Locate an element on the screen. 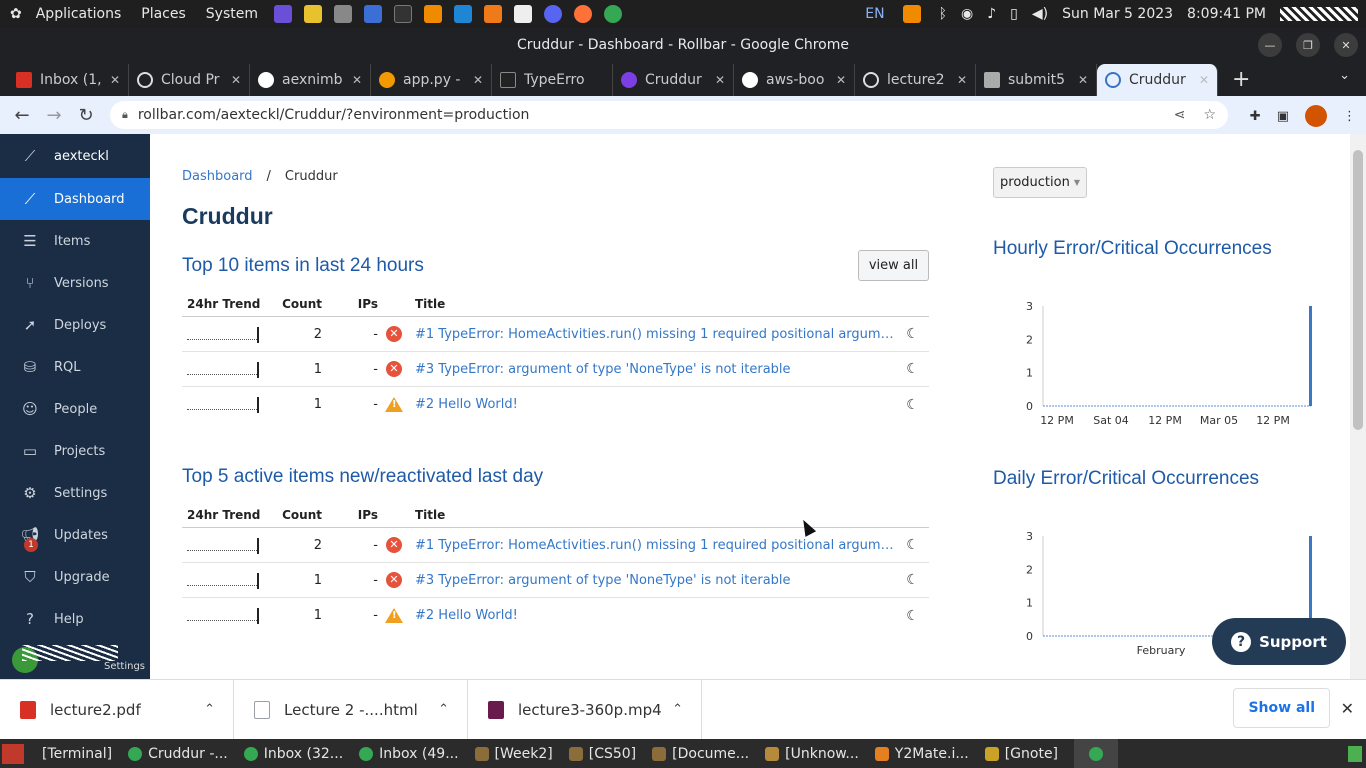 This screenshot has height=768, width=1366. clock-date: Sun Mar 5 2023 is located at coordinates (1117, 14).